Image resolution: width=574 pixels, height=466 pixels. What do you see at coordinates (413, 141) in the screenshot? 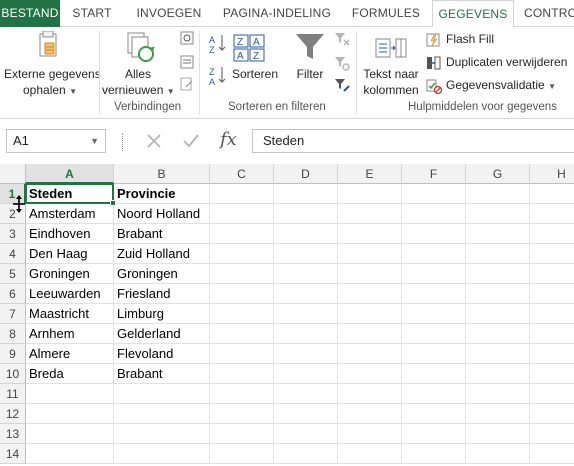
I see `formula-input: Steden` at bounding box center [413, 141].